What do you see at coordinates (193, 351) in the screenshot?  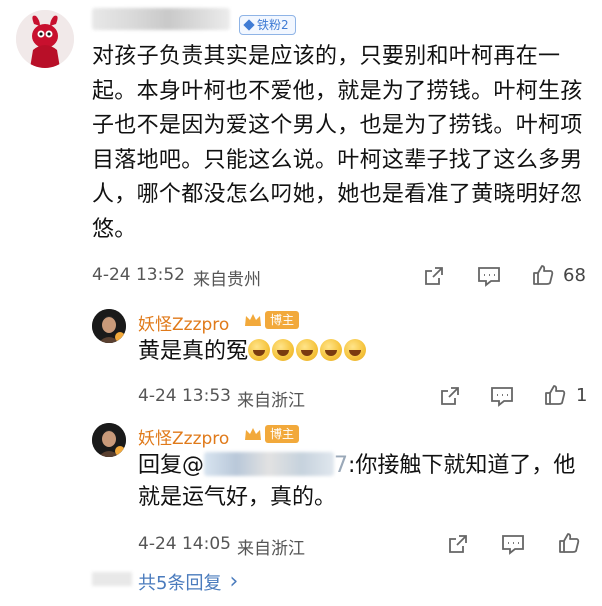 I see `reply-text-content: 黄是真的冤` at bounding box center [193, 351].